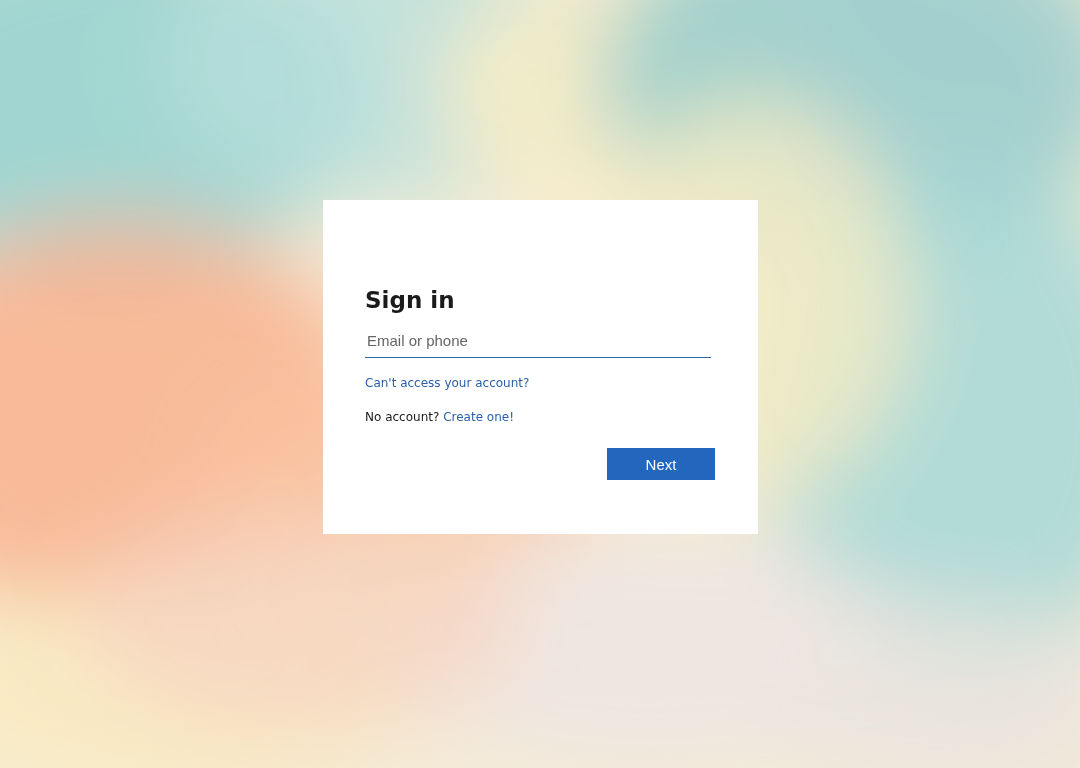  Describe the element at coordinates (440, 417) in the screenshot. I see `signup-text: No account? Create one!` at that location.